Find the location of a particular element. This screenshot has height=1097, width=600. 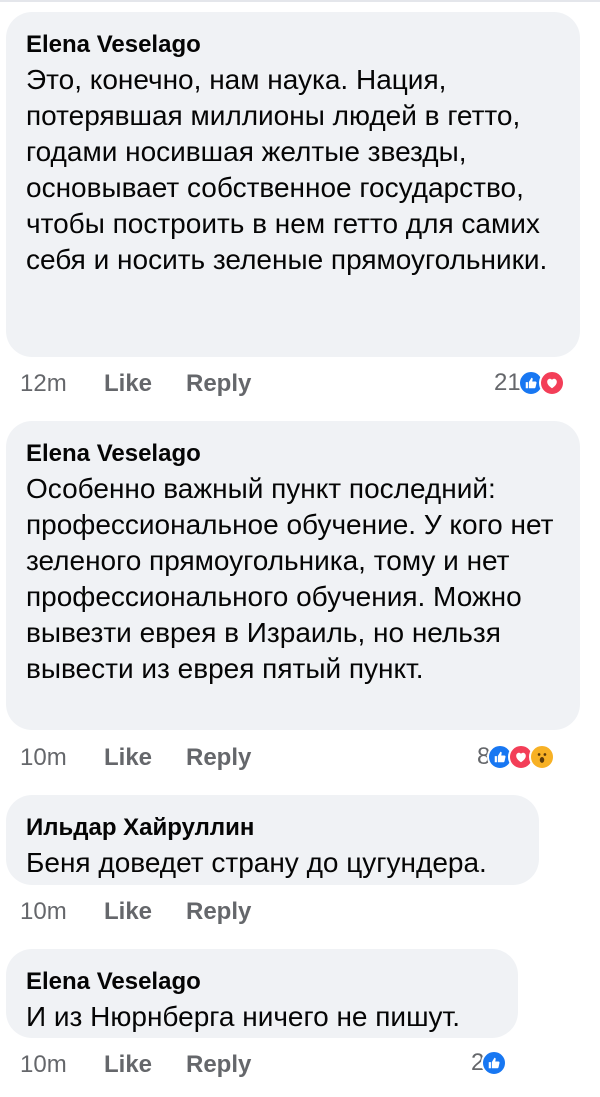

heart-icon is located at coordinates (551, 383).